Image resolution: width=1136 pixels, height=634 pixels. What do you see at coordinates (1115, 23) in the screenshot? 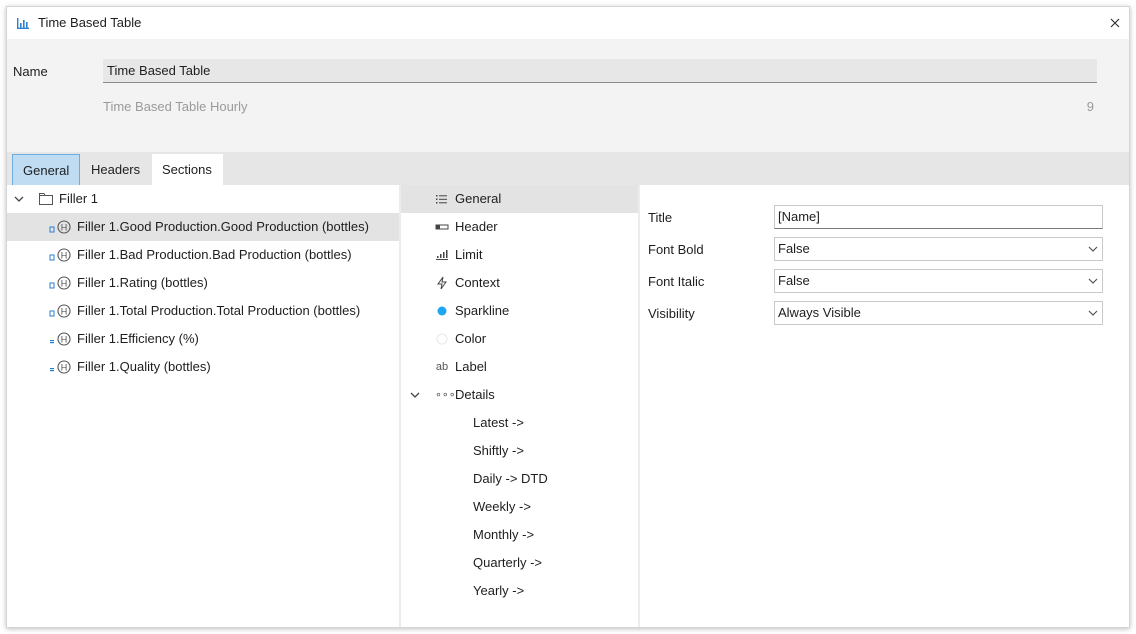
I see `close-icon` at bounding box center [1115, 23].